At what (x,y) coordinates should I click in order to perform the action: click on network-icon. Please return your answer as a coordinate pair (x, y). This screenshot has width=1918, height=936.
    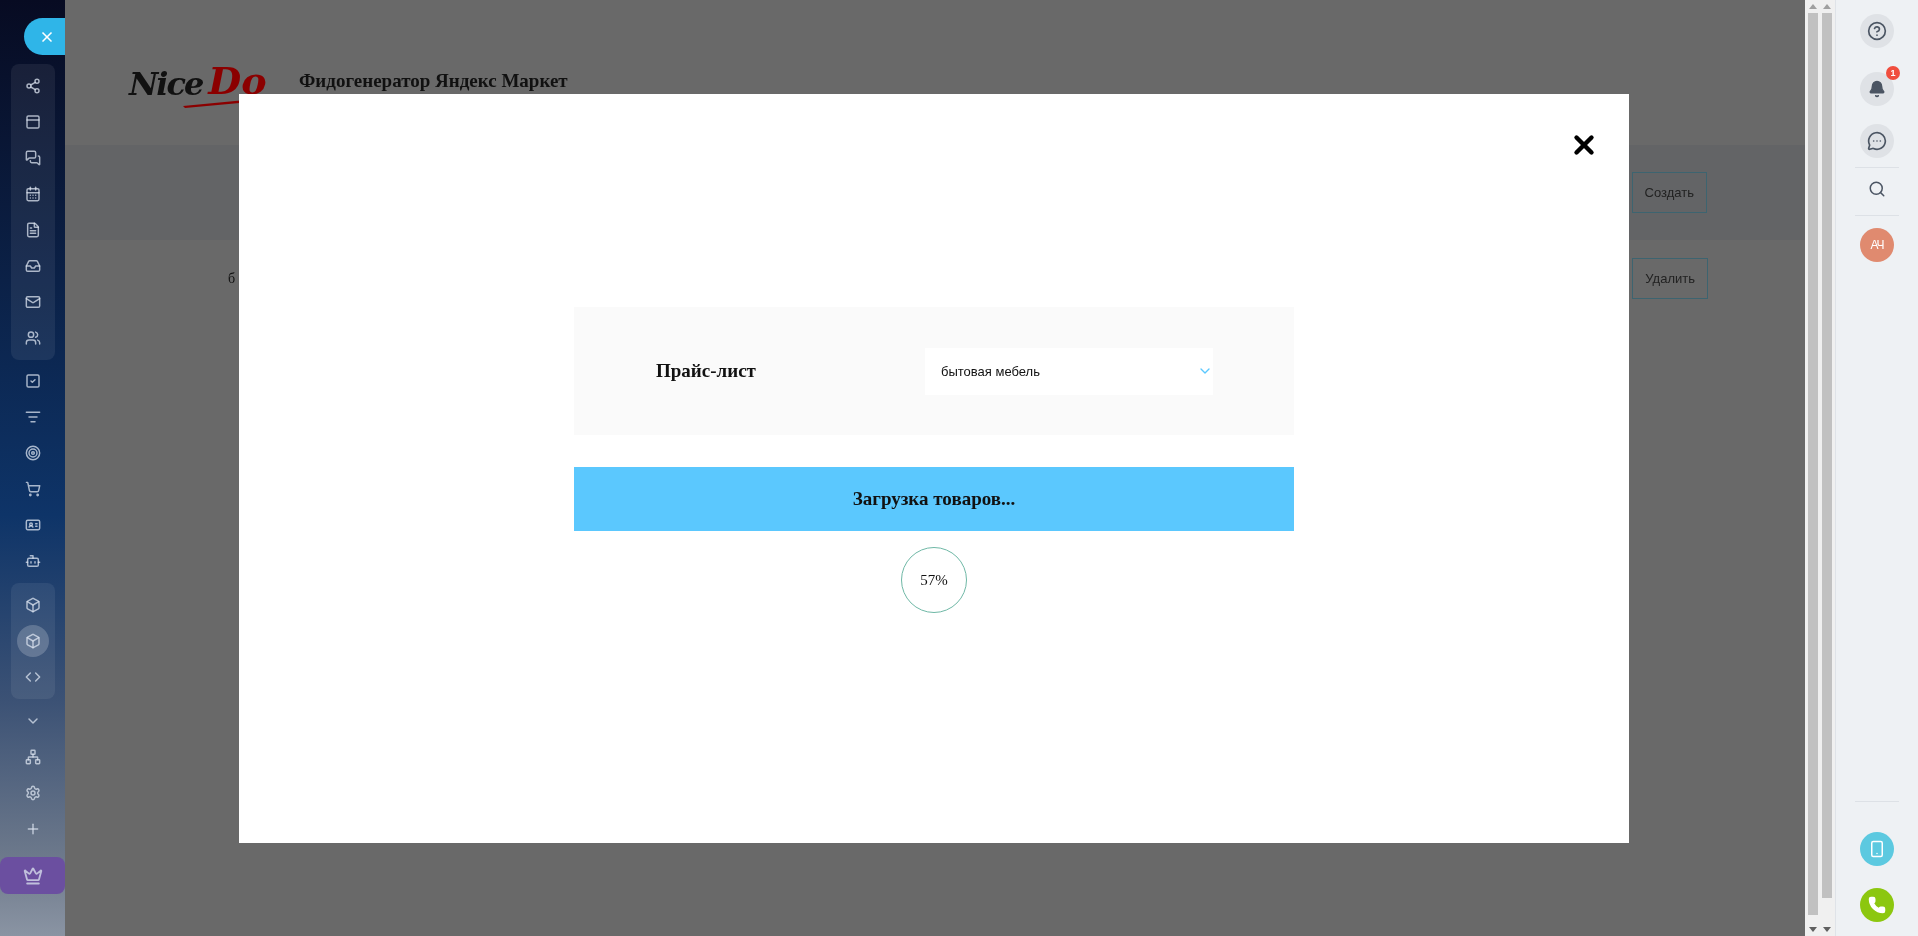
    Looking at the image, I should click on (32, 757).